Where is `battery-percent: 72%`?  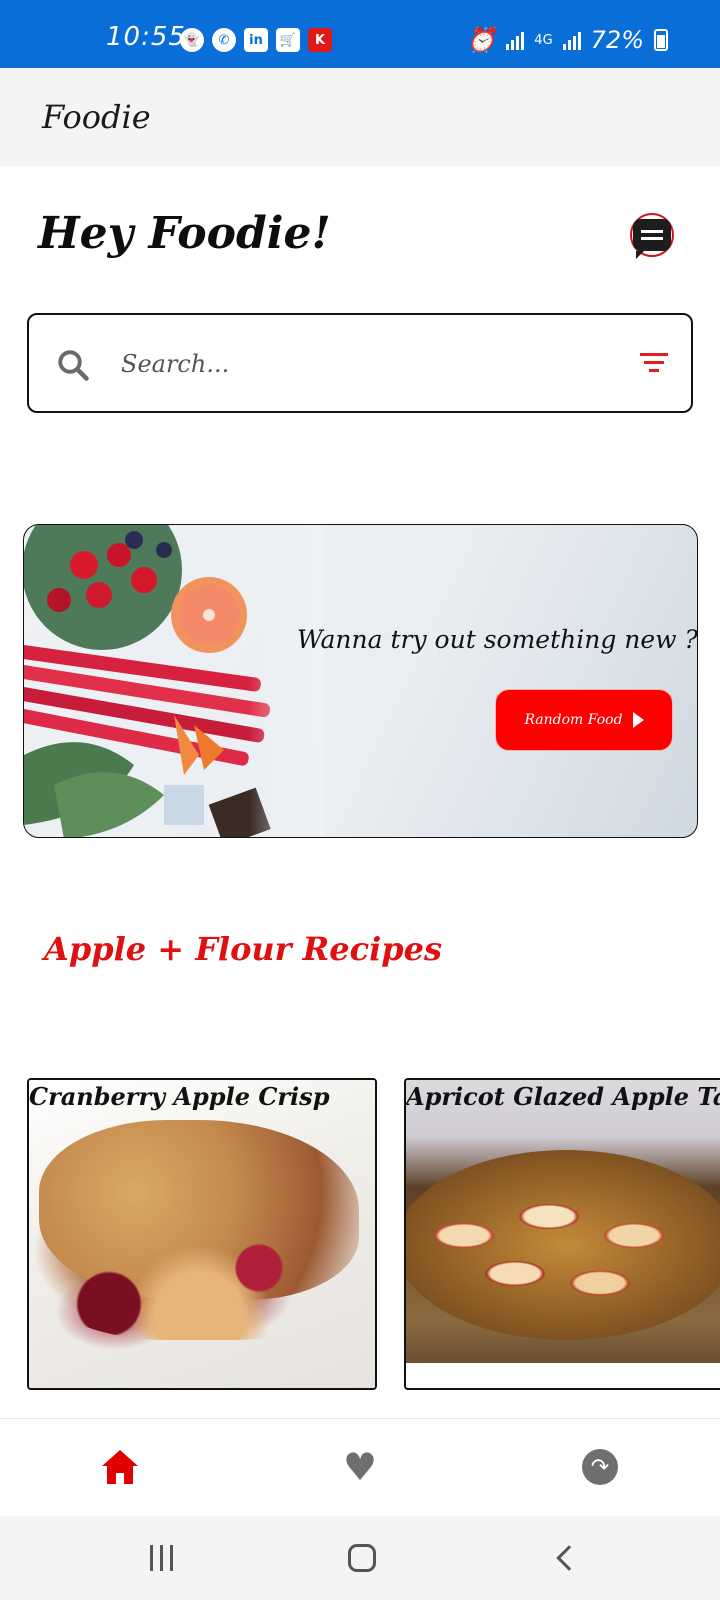 battery-percent: 72% is located at coordinates (617, 40).